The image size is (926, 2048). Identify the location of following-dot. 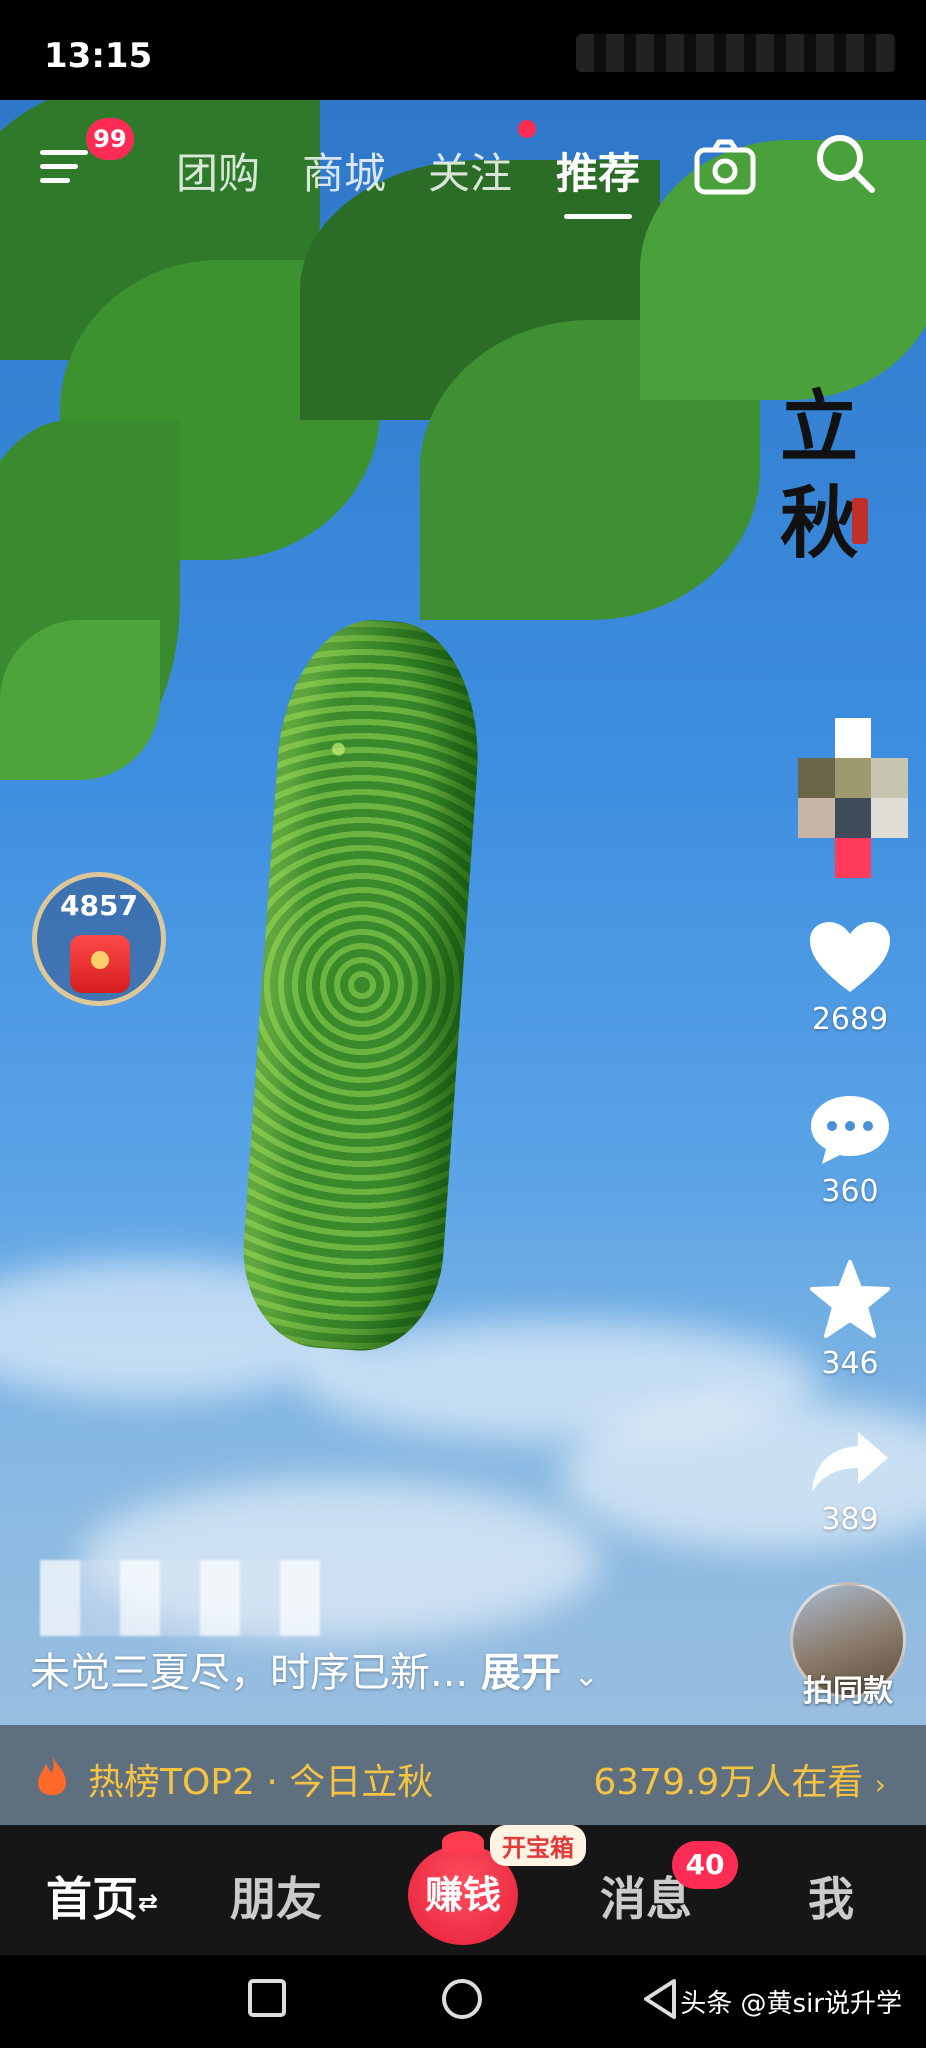
(527, 129).